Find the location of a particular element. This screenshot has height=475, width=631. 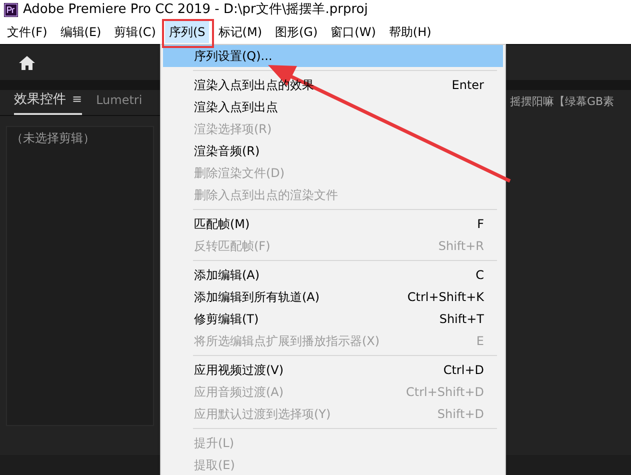

menu-option: 添加编辑(A) C is located at coordinates (333, 275).